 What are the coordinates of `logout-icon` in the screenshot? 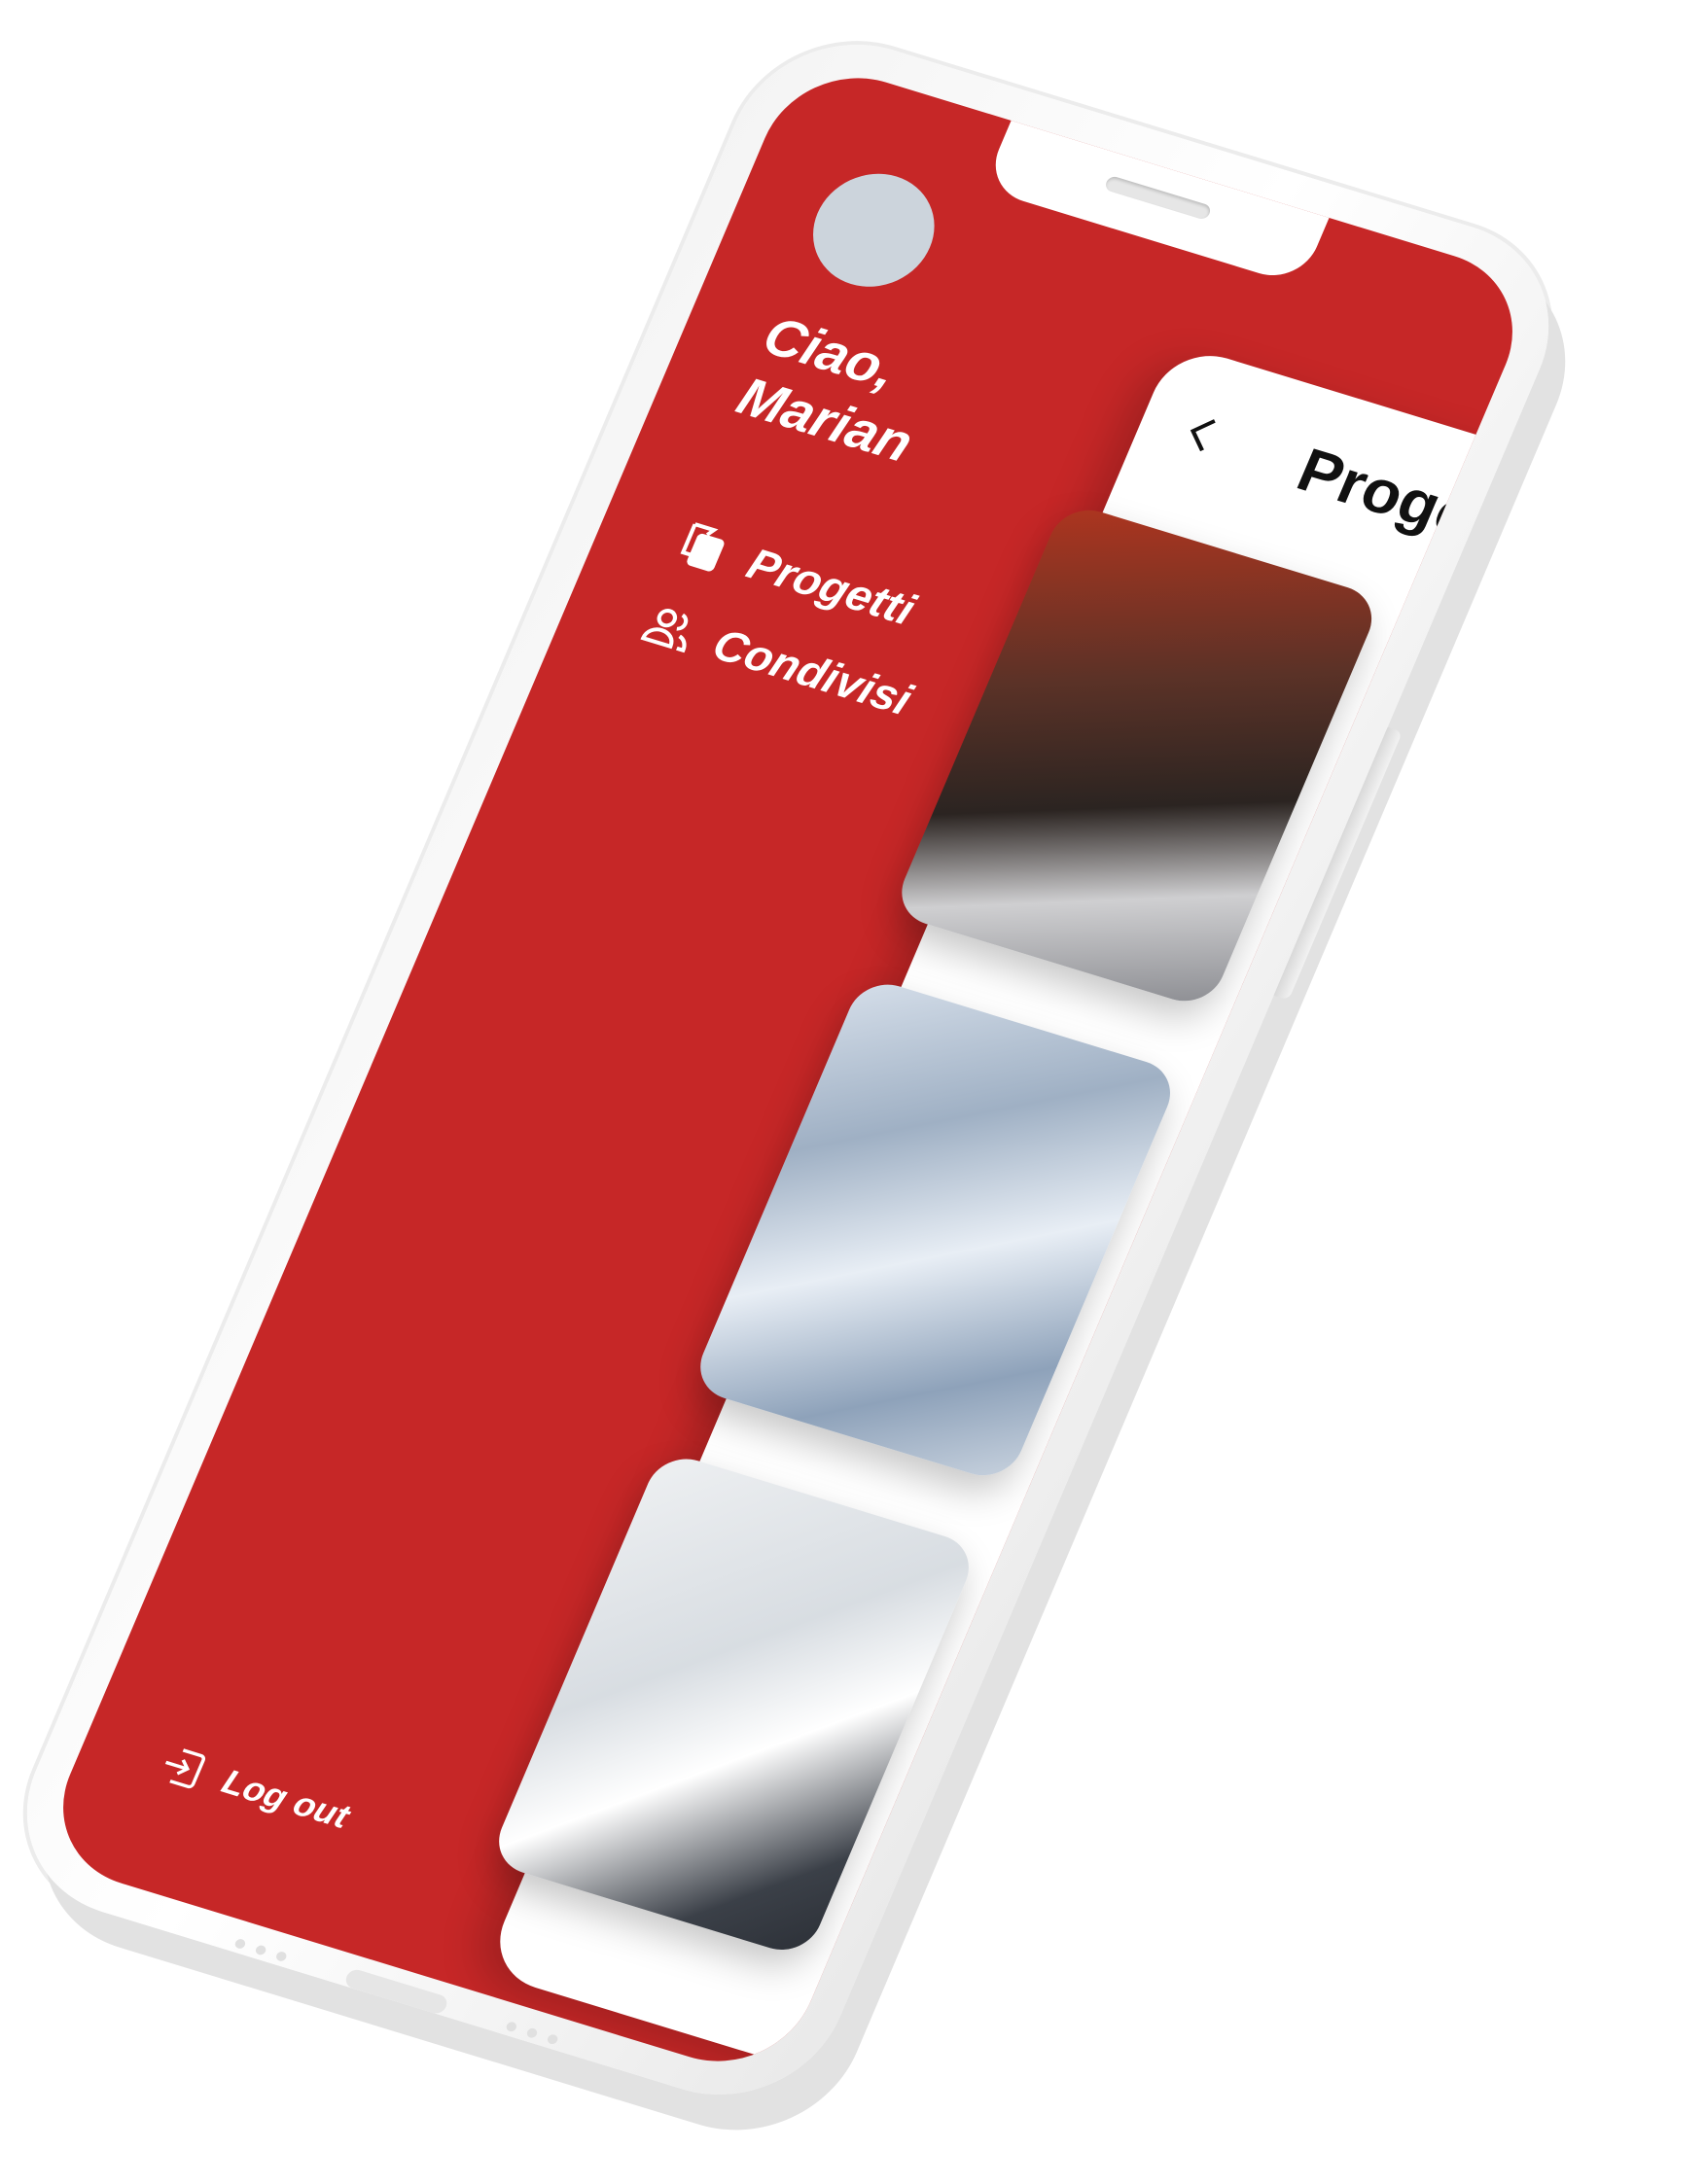 It's located at (185, 1768).